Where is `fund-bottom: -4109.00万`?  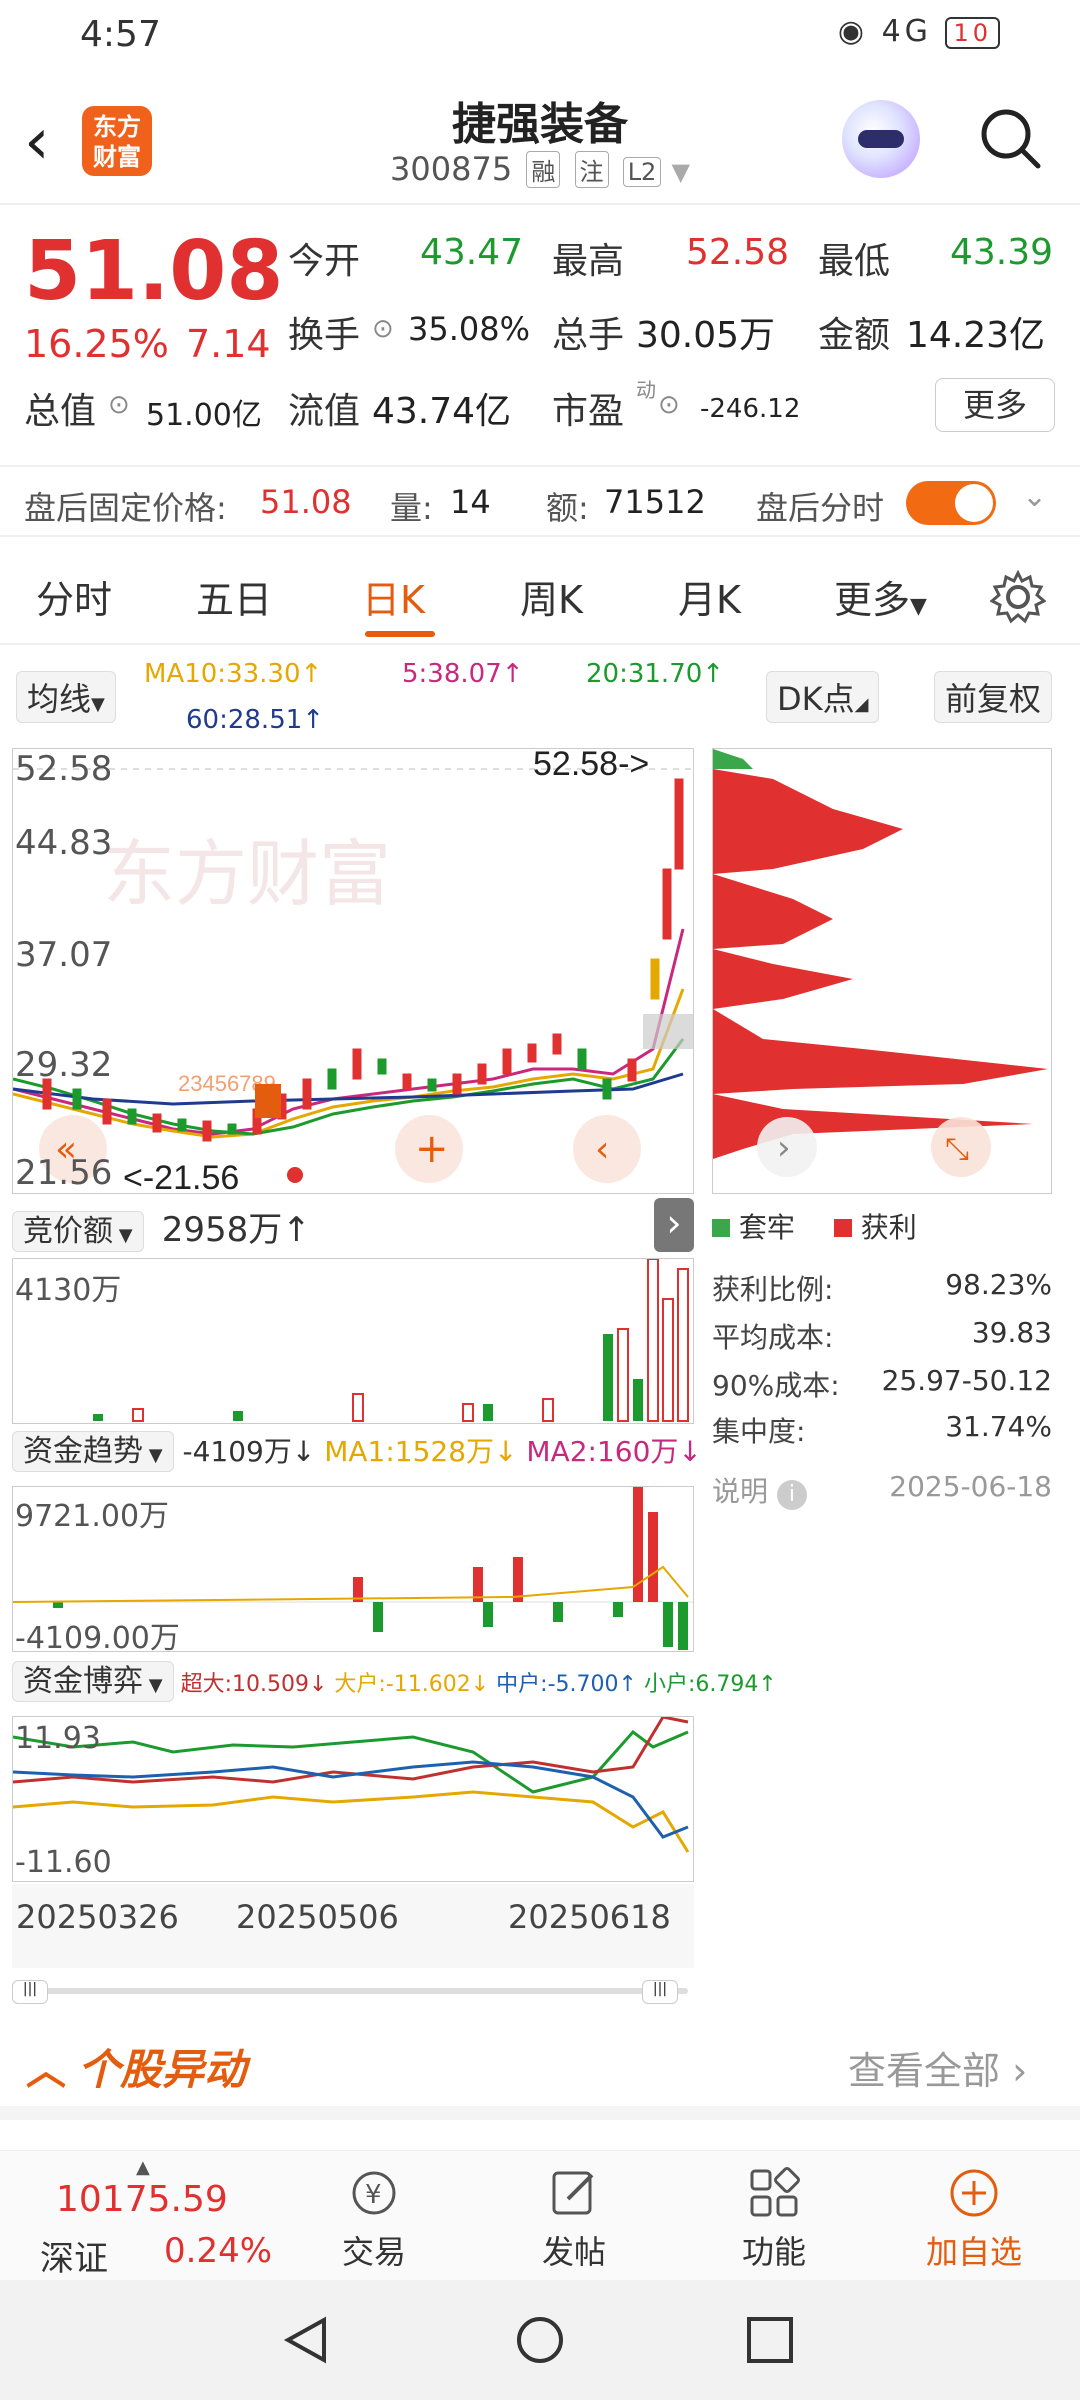 fund-bottom: -4109.00万 is located at coordinates (97, 1638).